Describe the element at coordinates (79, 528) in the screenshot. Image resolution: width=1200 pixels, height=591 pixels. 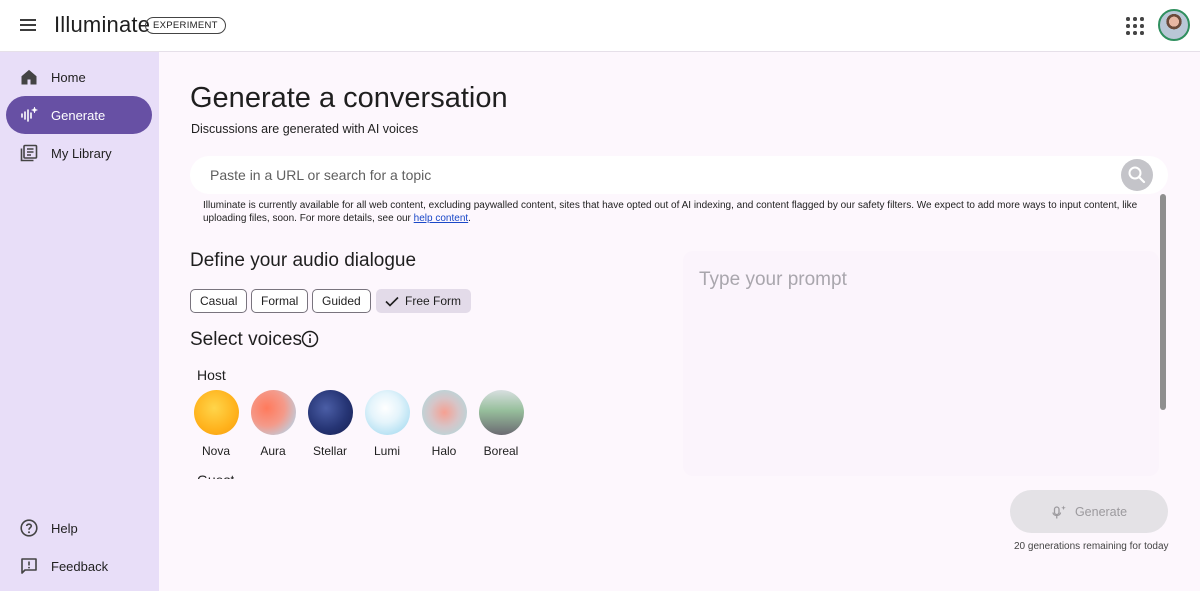
I see `sidebar-item-help: Help` at that location.